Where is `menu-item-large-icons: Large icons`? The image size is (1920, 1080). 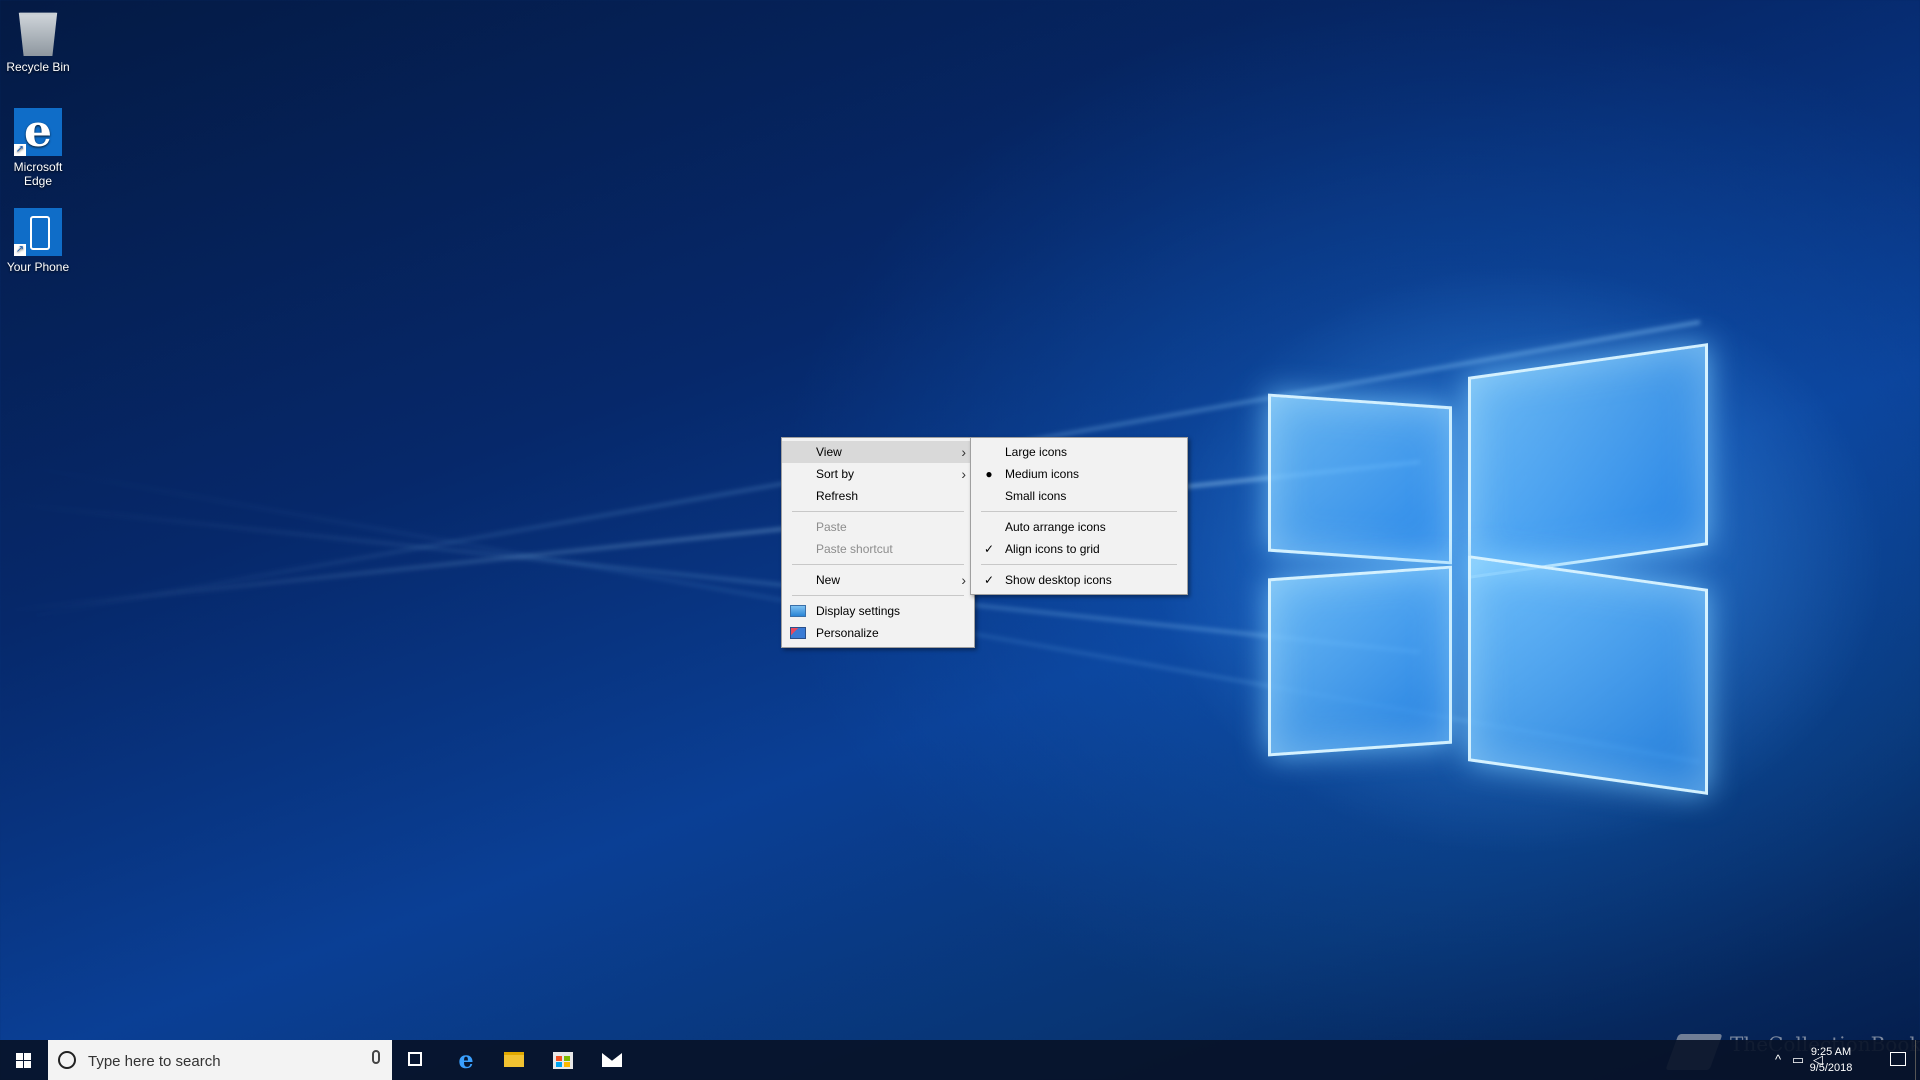
menu-item-large-icons: Large icons is located at coordinates (1079, 452).